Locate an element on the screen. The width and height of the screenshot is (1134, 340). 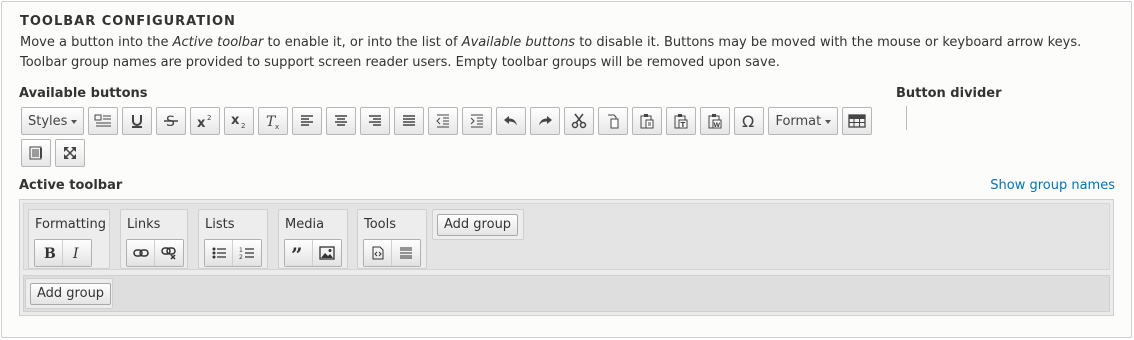
show-blocks-icon is located at coordinates (103, 120).